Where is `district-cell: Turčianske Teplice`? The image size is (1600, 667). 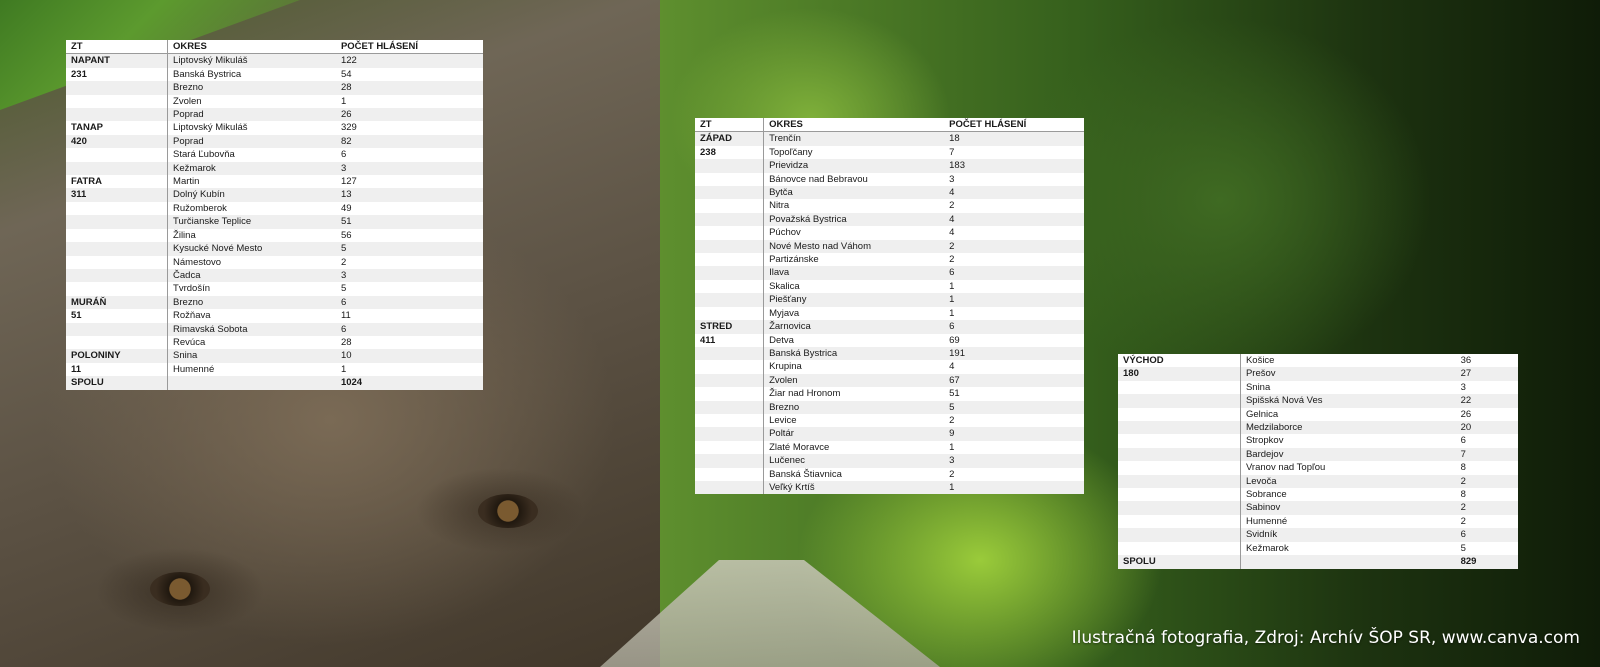
district-cell: Turčianske Teplice is located at coordinates (251, 222).